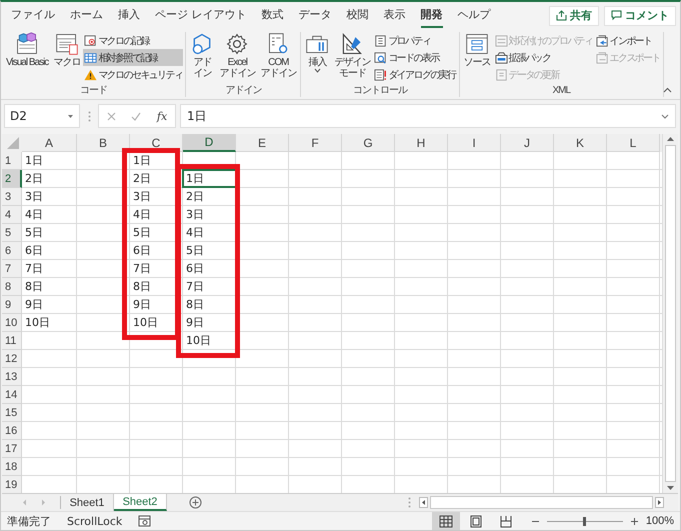 This screenshot has width=681, height=531. Describe the element at coordinates (602, 58) in the screenshot. I see `export-icon` at that location.